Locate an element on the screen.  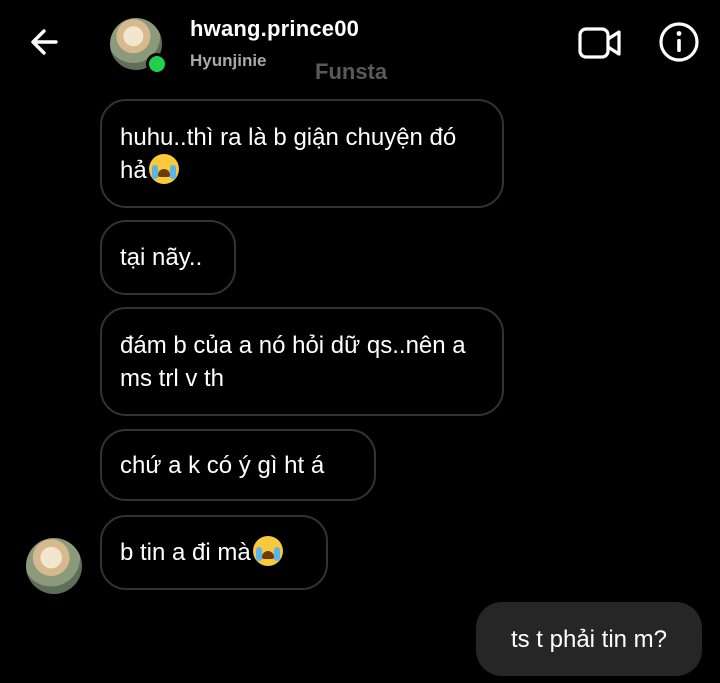
username: hwang.prince00 is located at coordinates (274, 29).